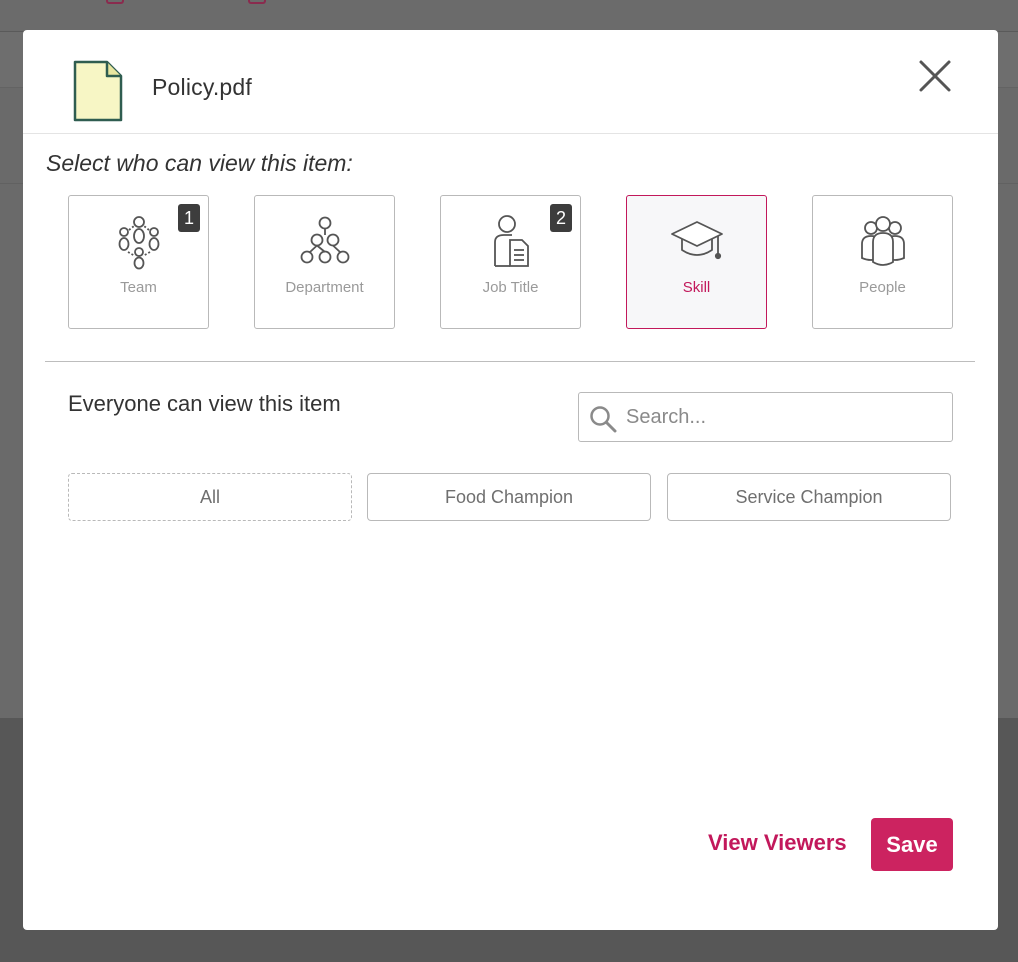 This screenshot has height=962, width=1018. Describe the element at coordinates (781, 417) in the screenshot. I see `search-input` at that location.